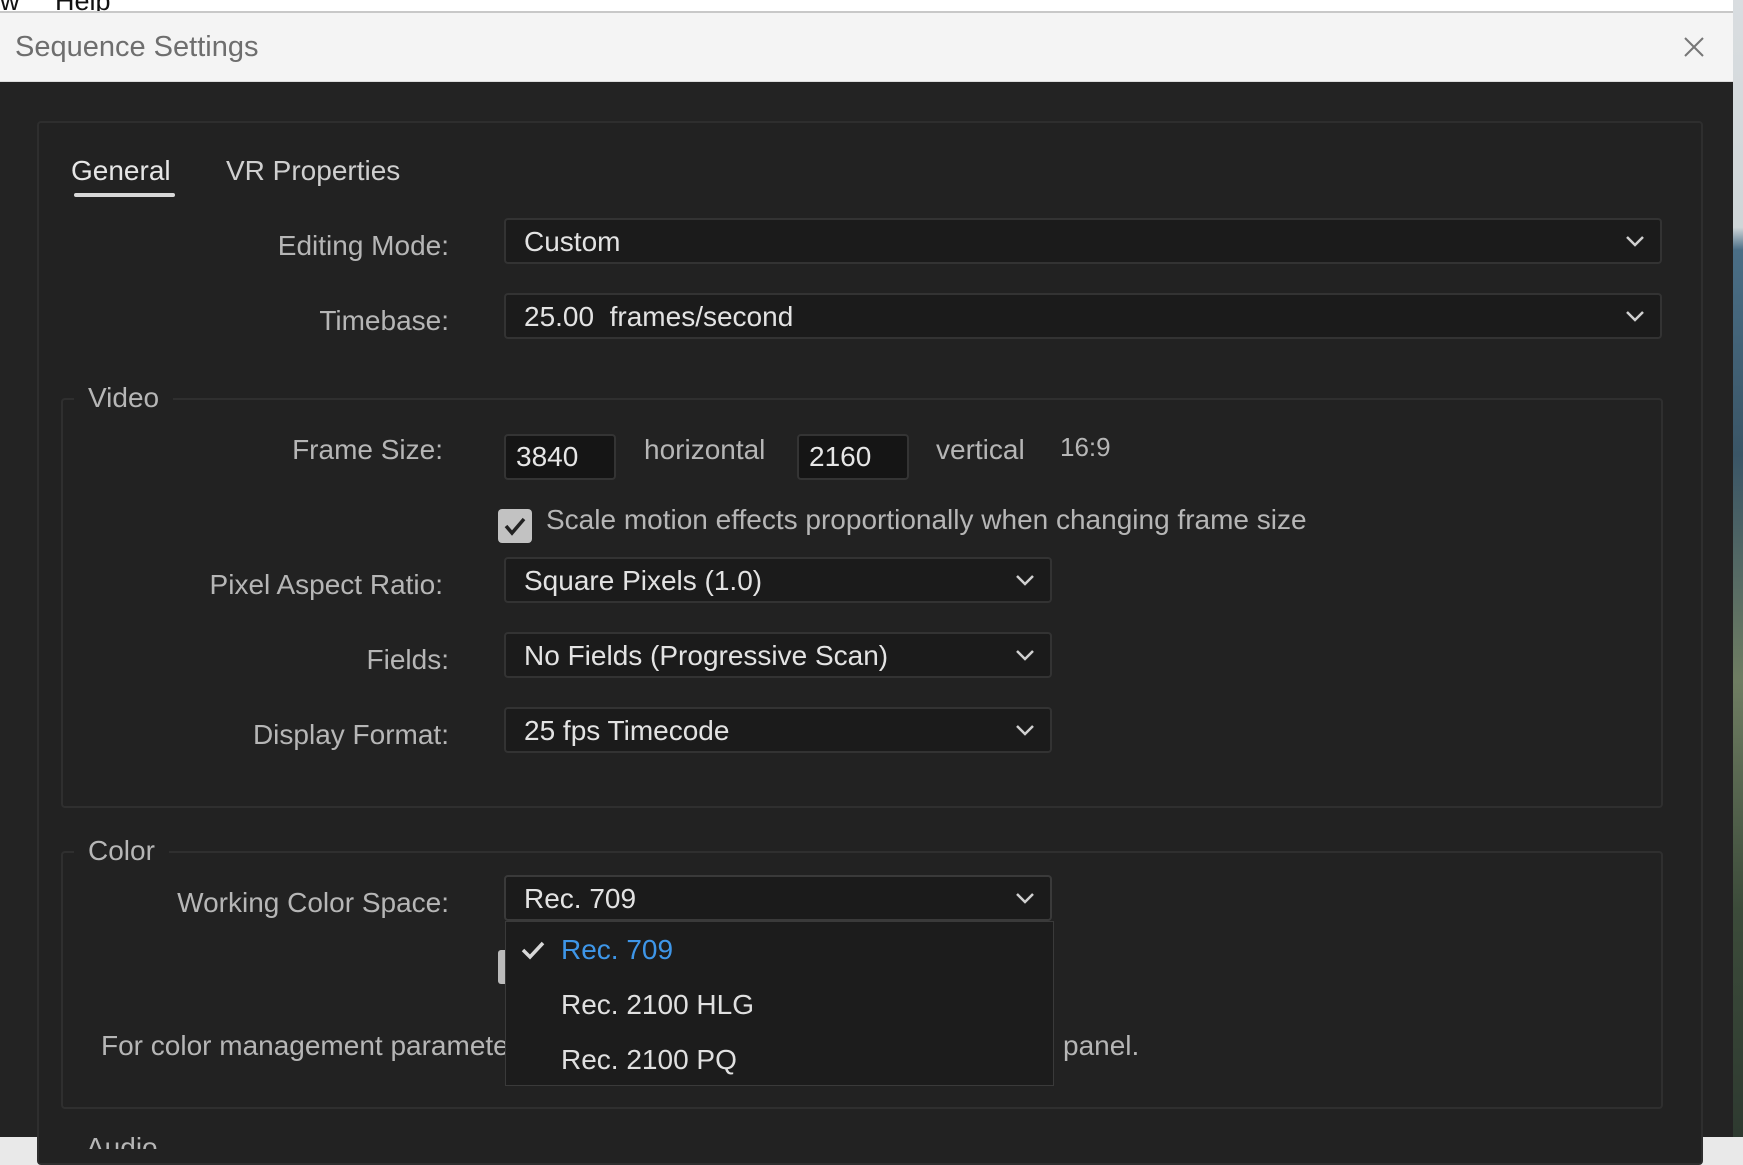 The height and width of the screenshot is (1165, 1743). I want to click on color-management-note-end: panel., so click(1101, 1045).